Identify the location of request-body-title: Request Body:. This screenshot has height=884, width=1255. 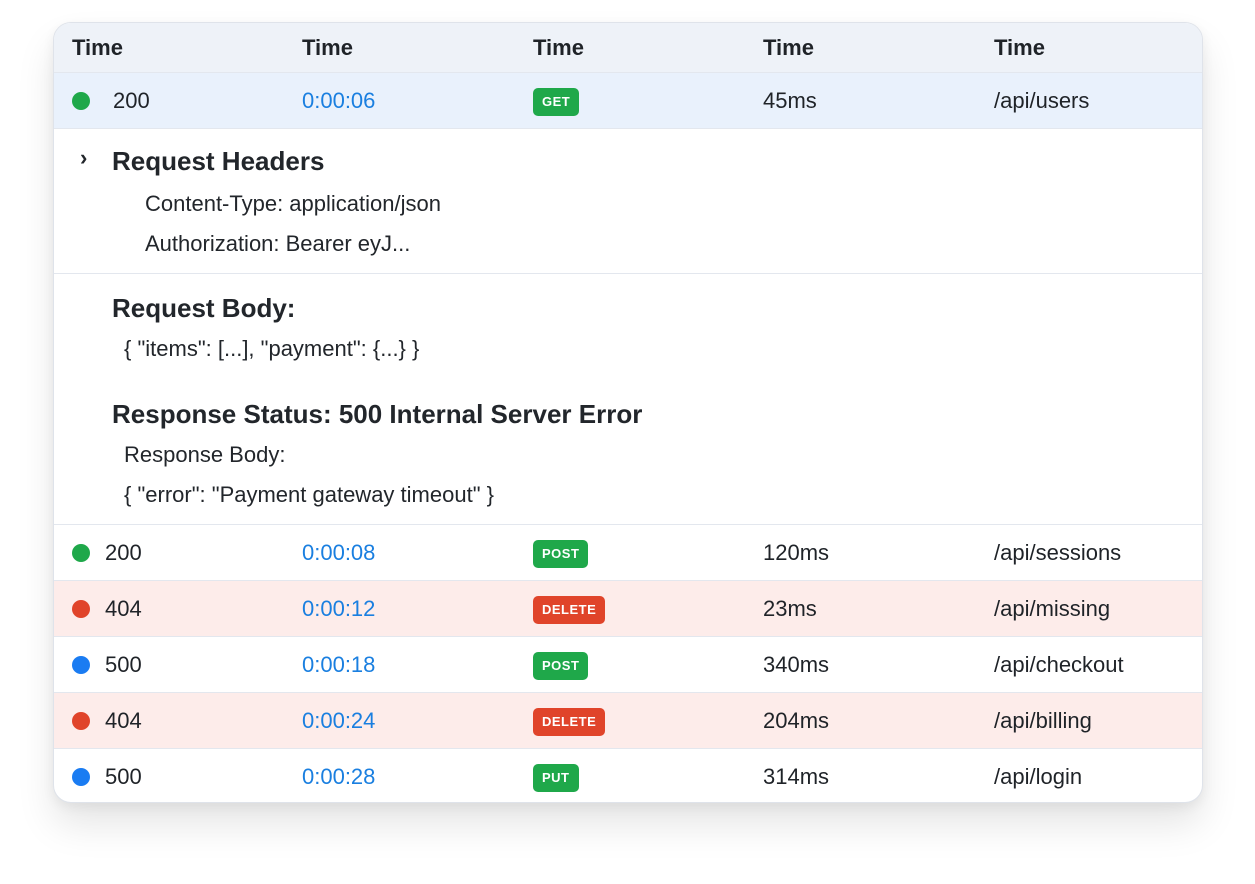
(204, 308).